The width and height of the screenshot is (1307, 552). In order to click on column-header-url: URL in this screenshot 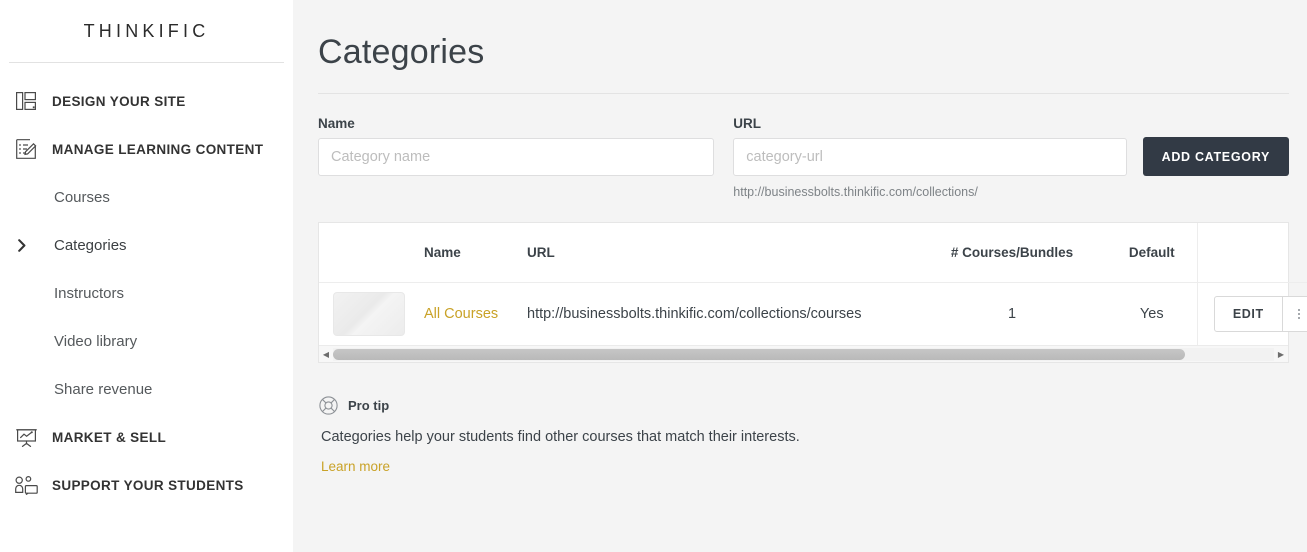, I will do `click(722, 253)`.